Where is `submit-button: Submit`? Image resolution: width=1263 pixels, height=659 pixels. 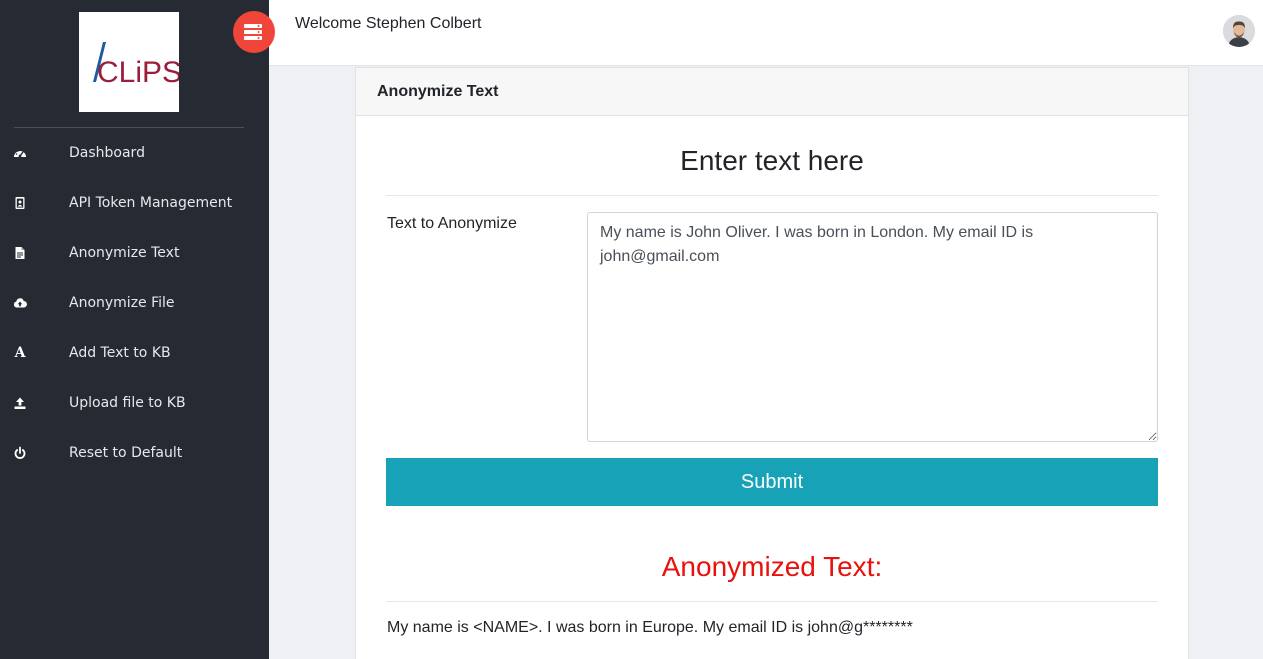 submit-button: Submit is located at coordinates (772, 482).